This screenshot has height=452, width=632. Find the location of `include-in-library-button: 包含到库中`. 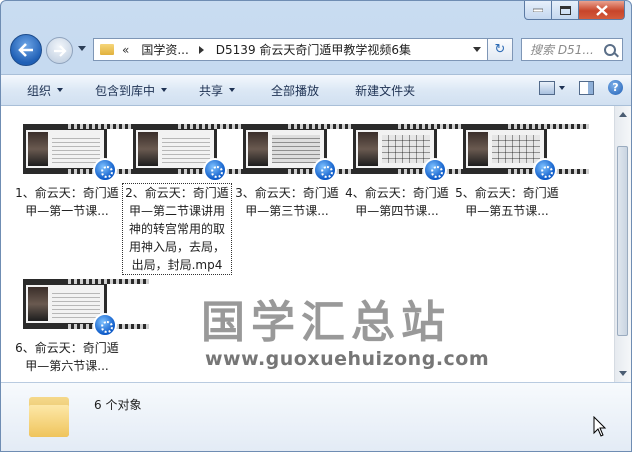

include-in-library-button: 包含到库中 is located at coordinates (125, 90).